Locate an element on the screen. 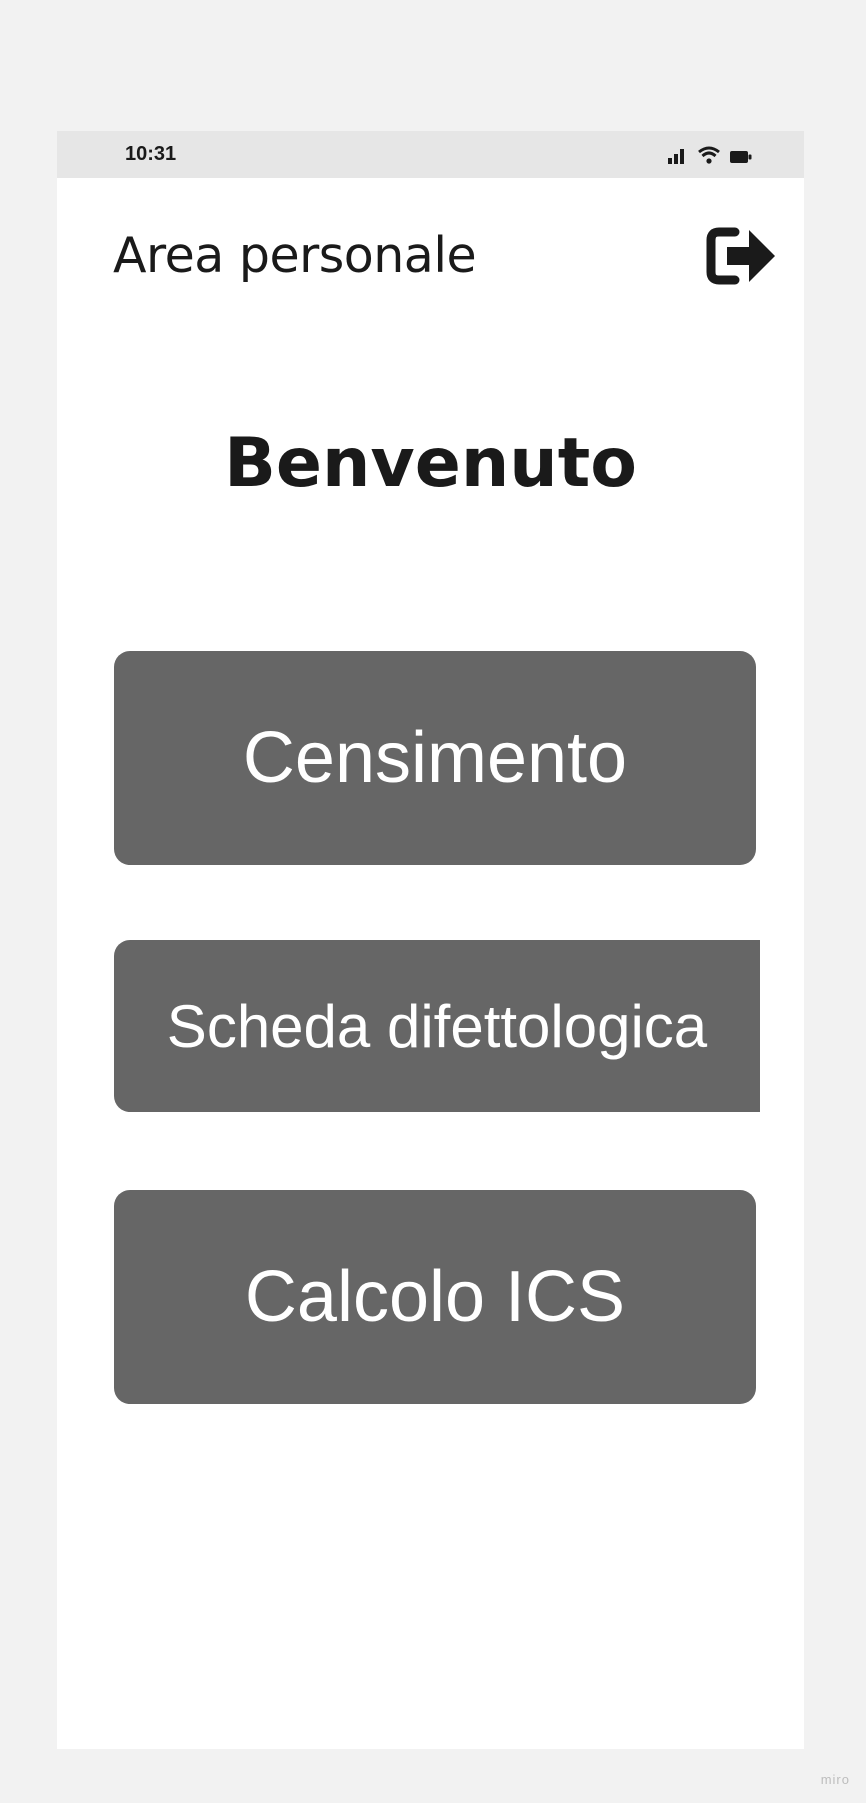 The width and height of the screenshot is (866, 1803). miro-watermark: miro is located at coordinates (835, 1779).